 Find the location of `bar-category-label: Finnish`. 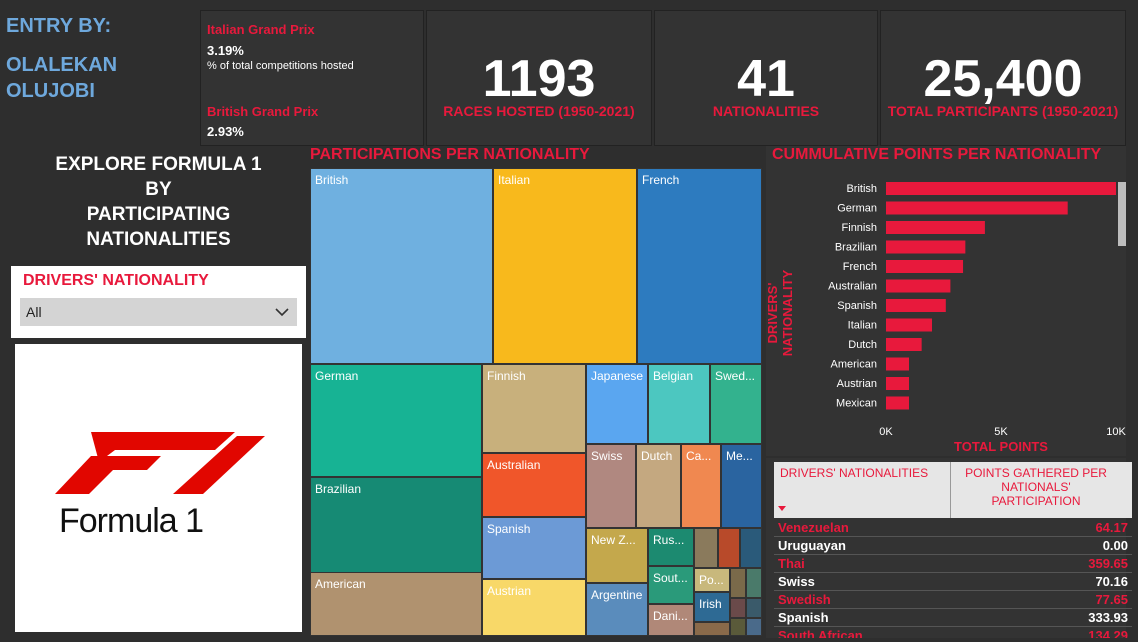

bar-category-label: Finnish is located at coordinates (859, 228).